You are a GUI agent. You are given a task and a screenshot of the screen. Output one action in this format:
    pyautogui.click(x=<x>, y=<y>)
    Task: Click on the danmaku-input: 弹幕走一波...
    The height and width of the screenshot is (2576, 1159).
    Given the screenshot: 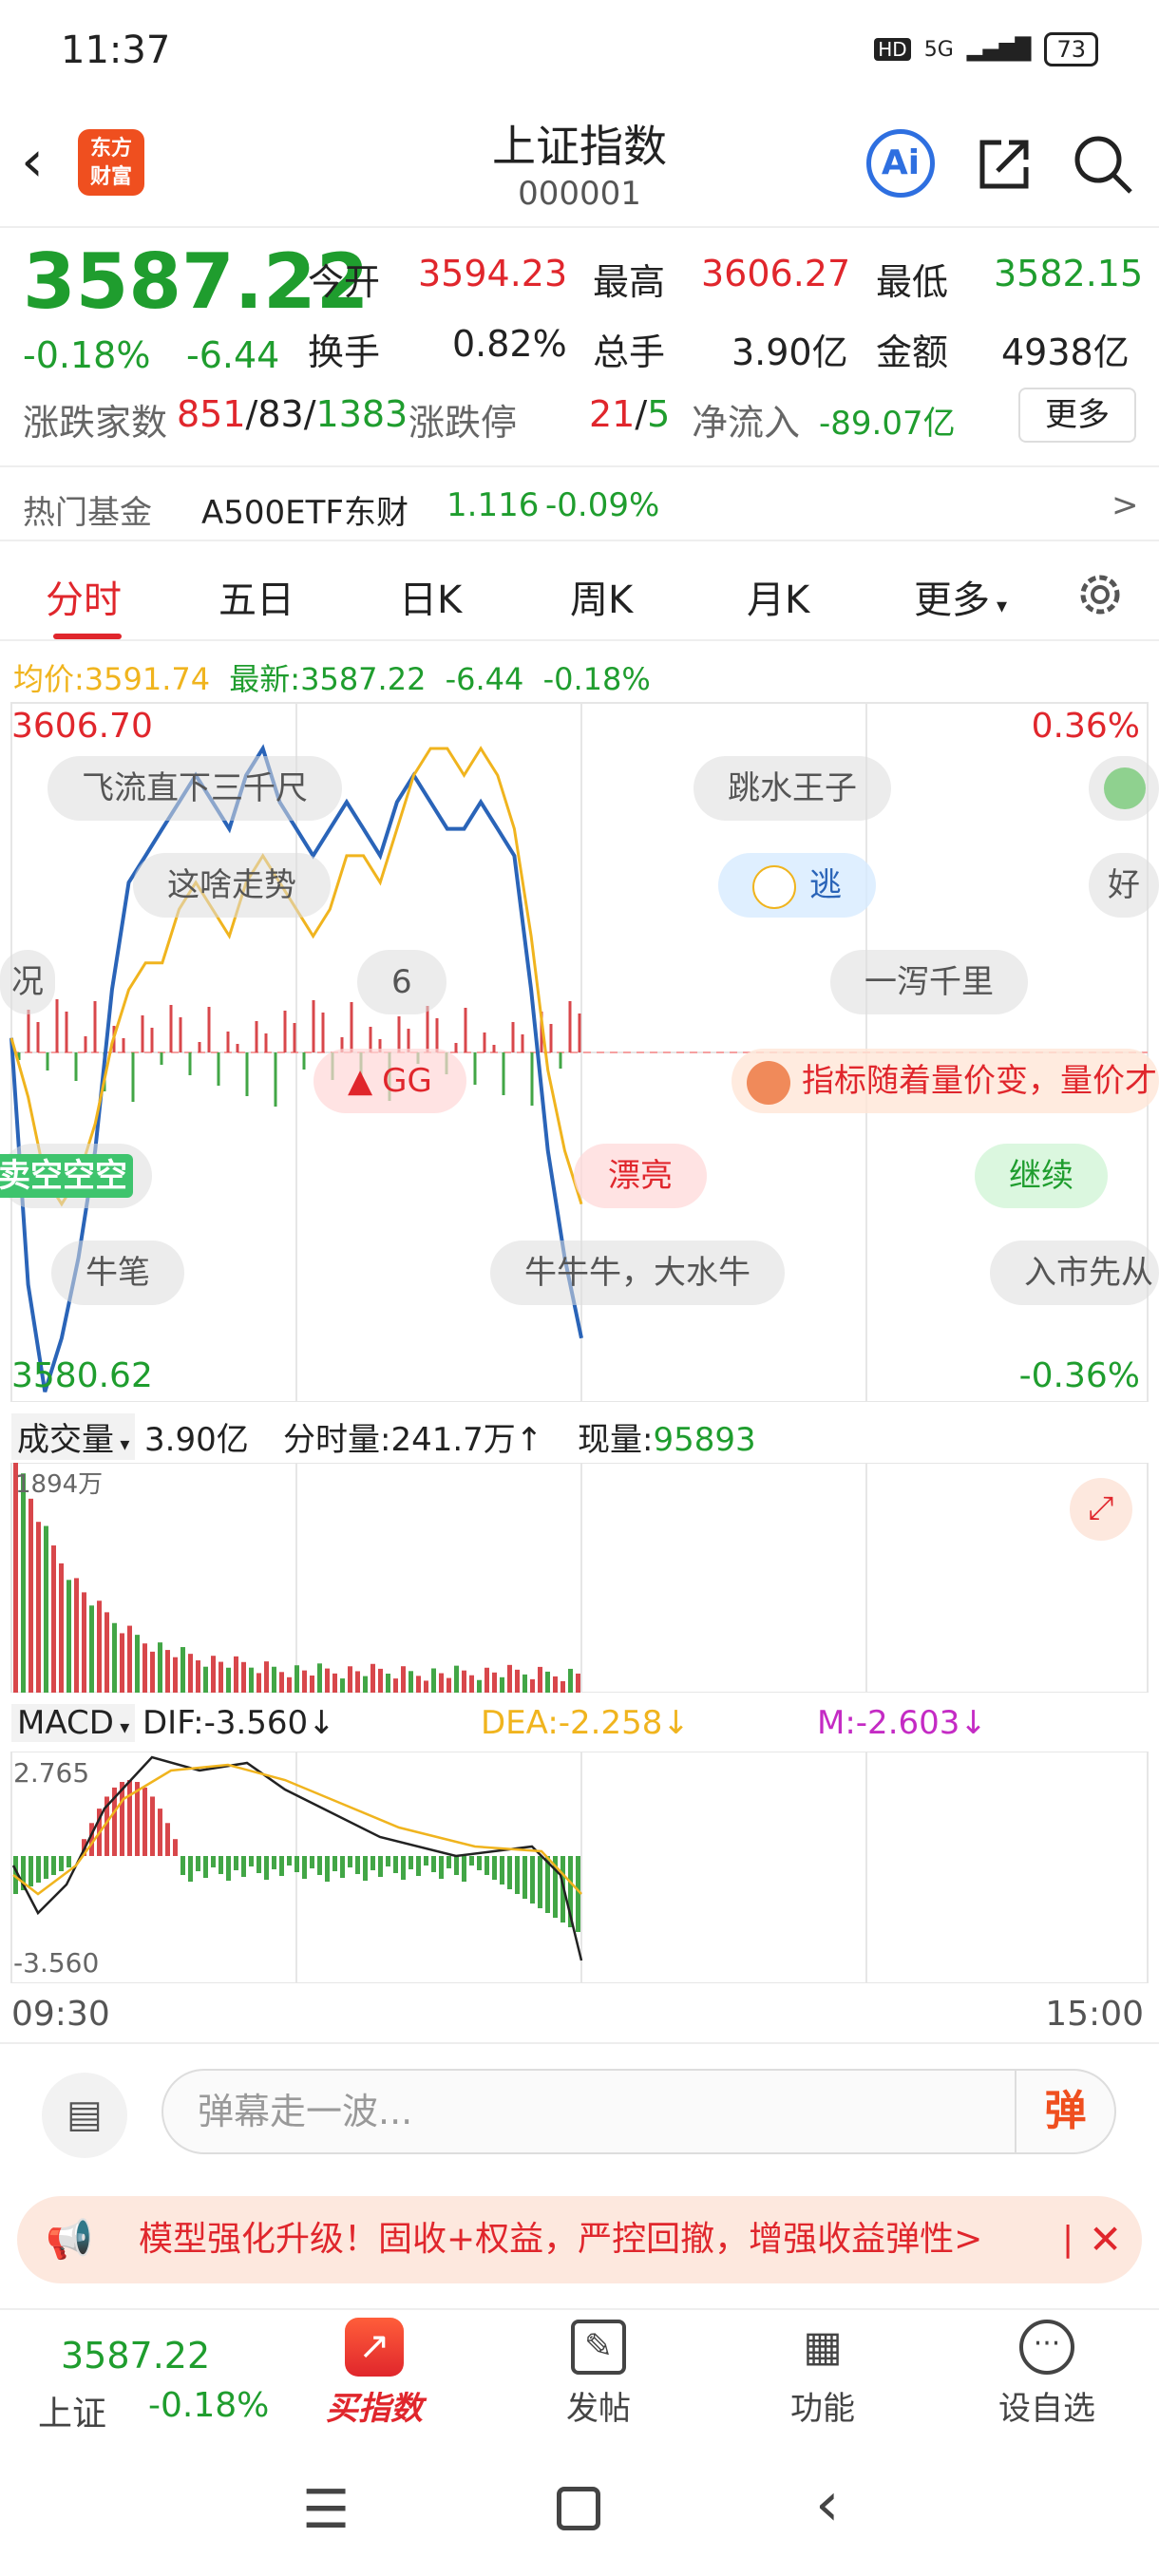 What is the action you would take?
    pyautogui.click(x=639, y=2111)
    